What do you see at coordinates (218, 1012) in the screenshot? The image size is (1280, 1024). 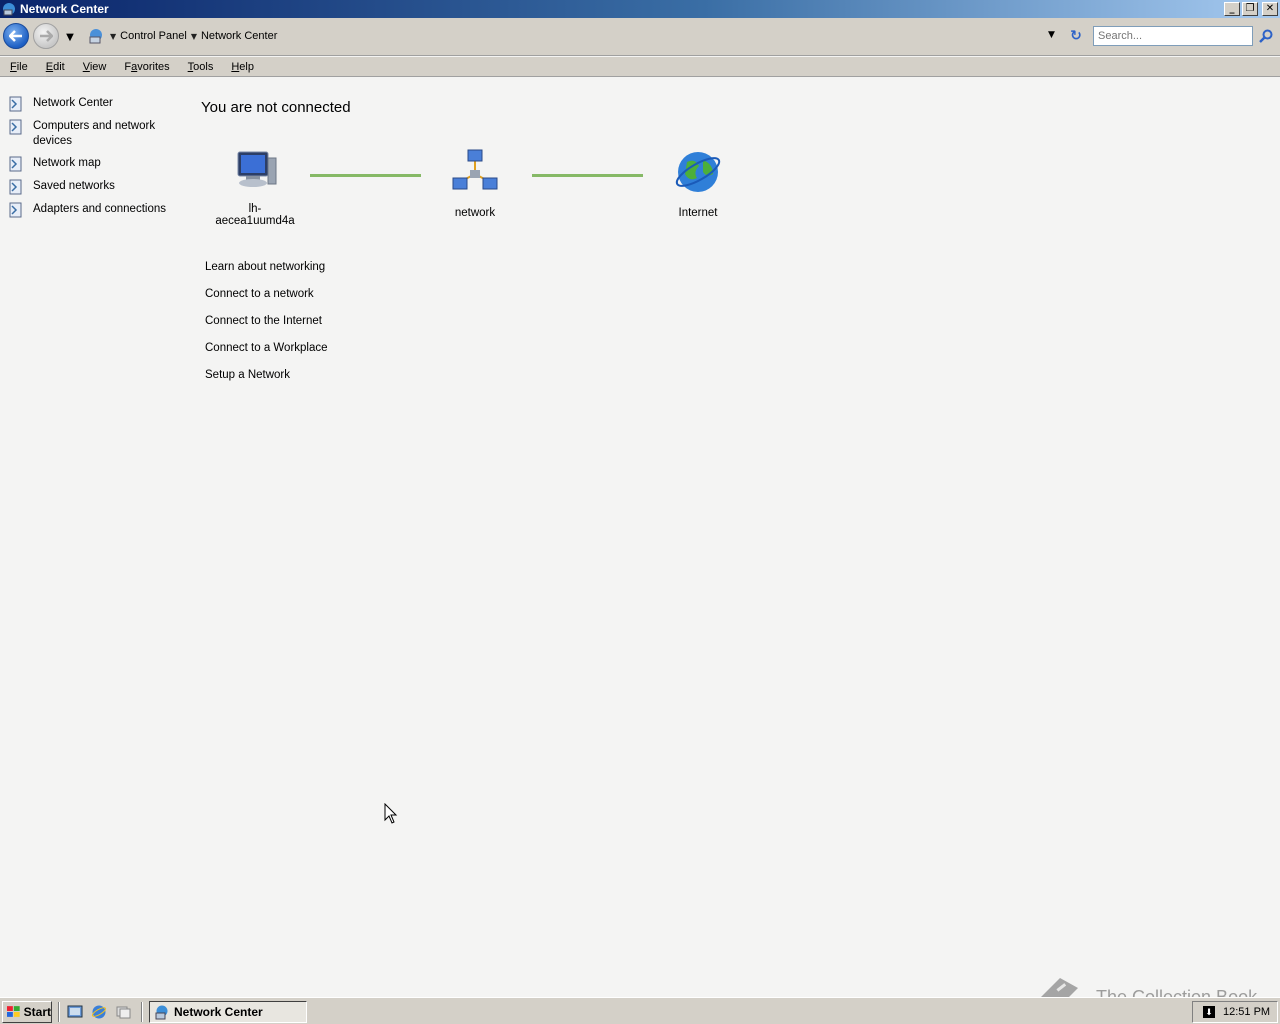 I see `taskbar-item-label: Network Center` at bounding box center [218, 1012].